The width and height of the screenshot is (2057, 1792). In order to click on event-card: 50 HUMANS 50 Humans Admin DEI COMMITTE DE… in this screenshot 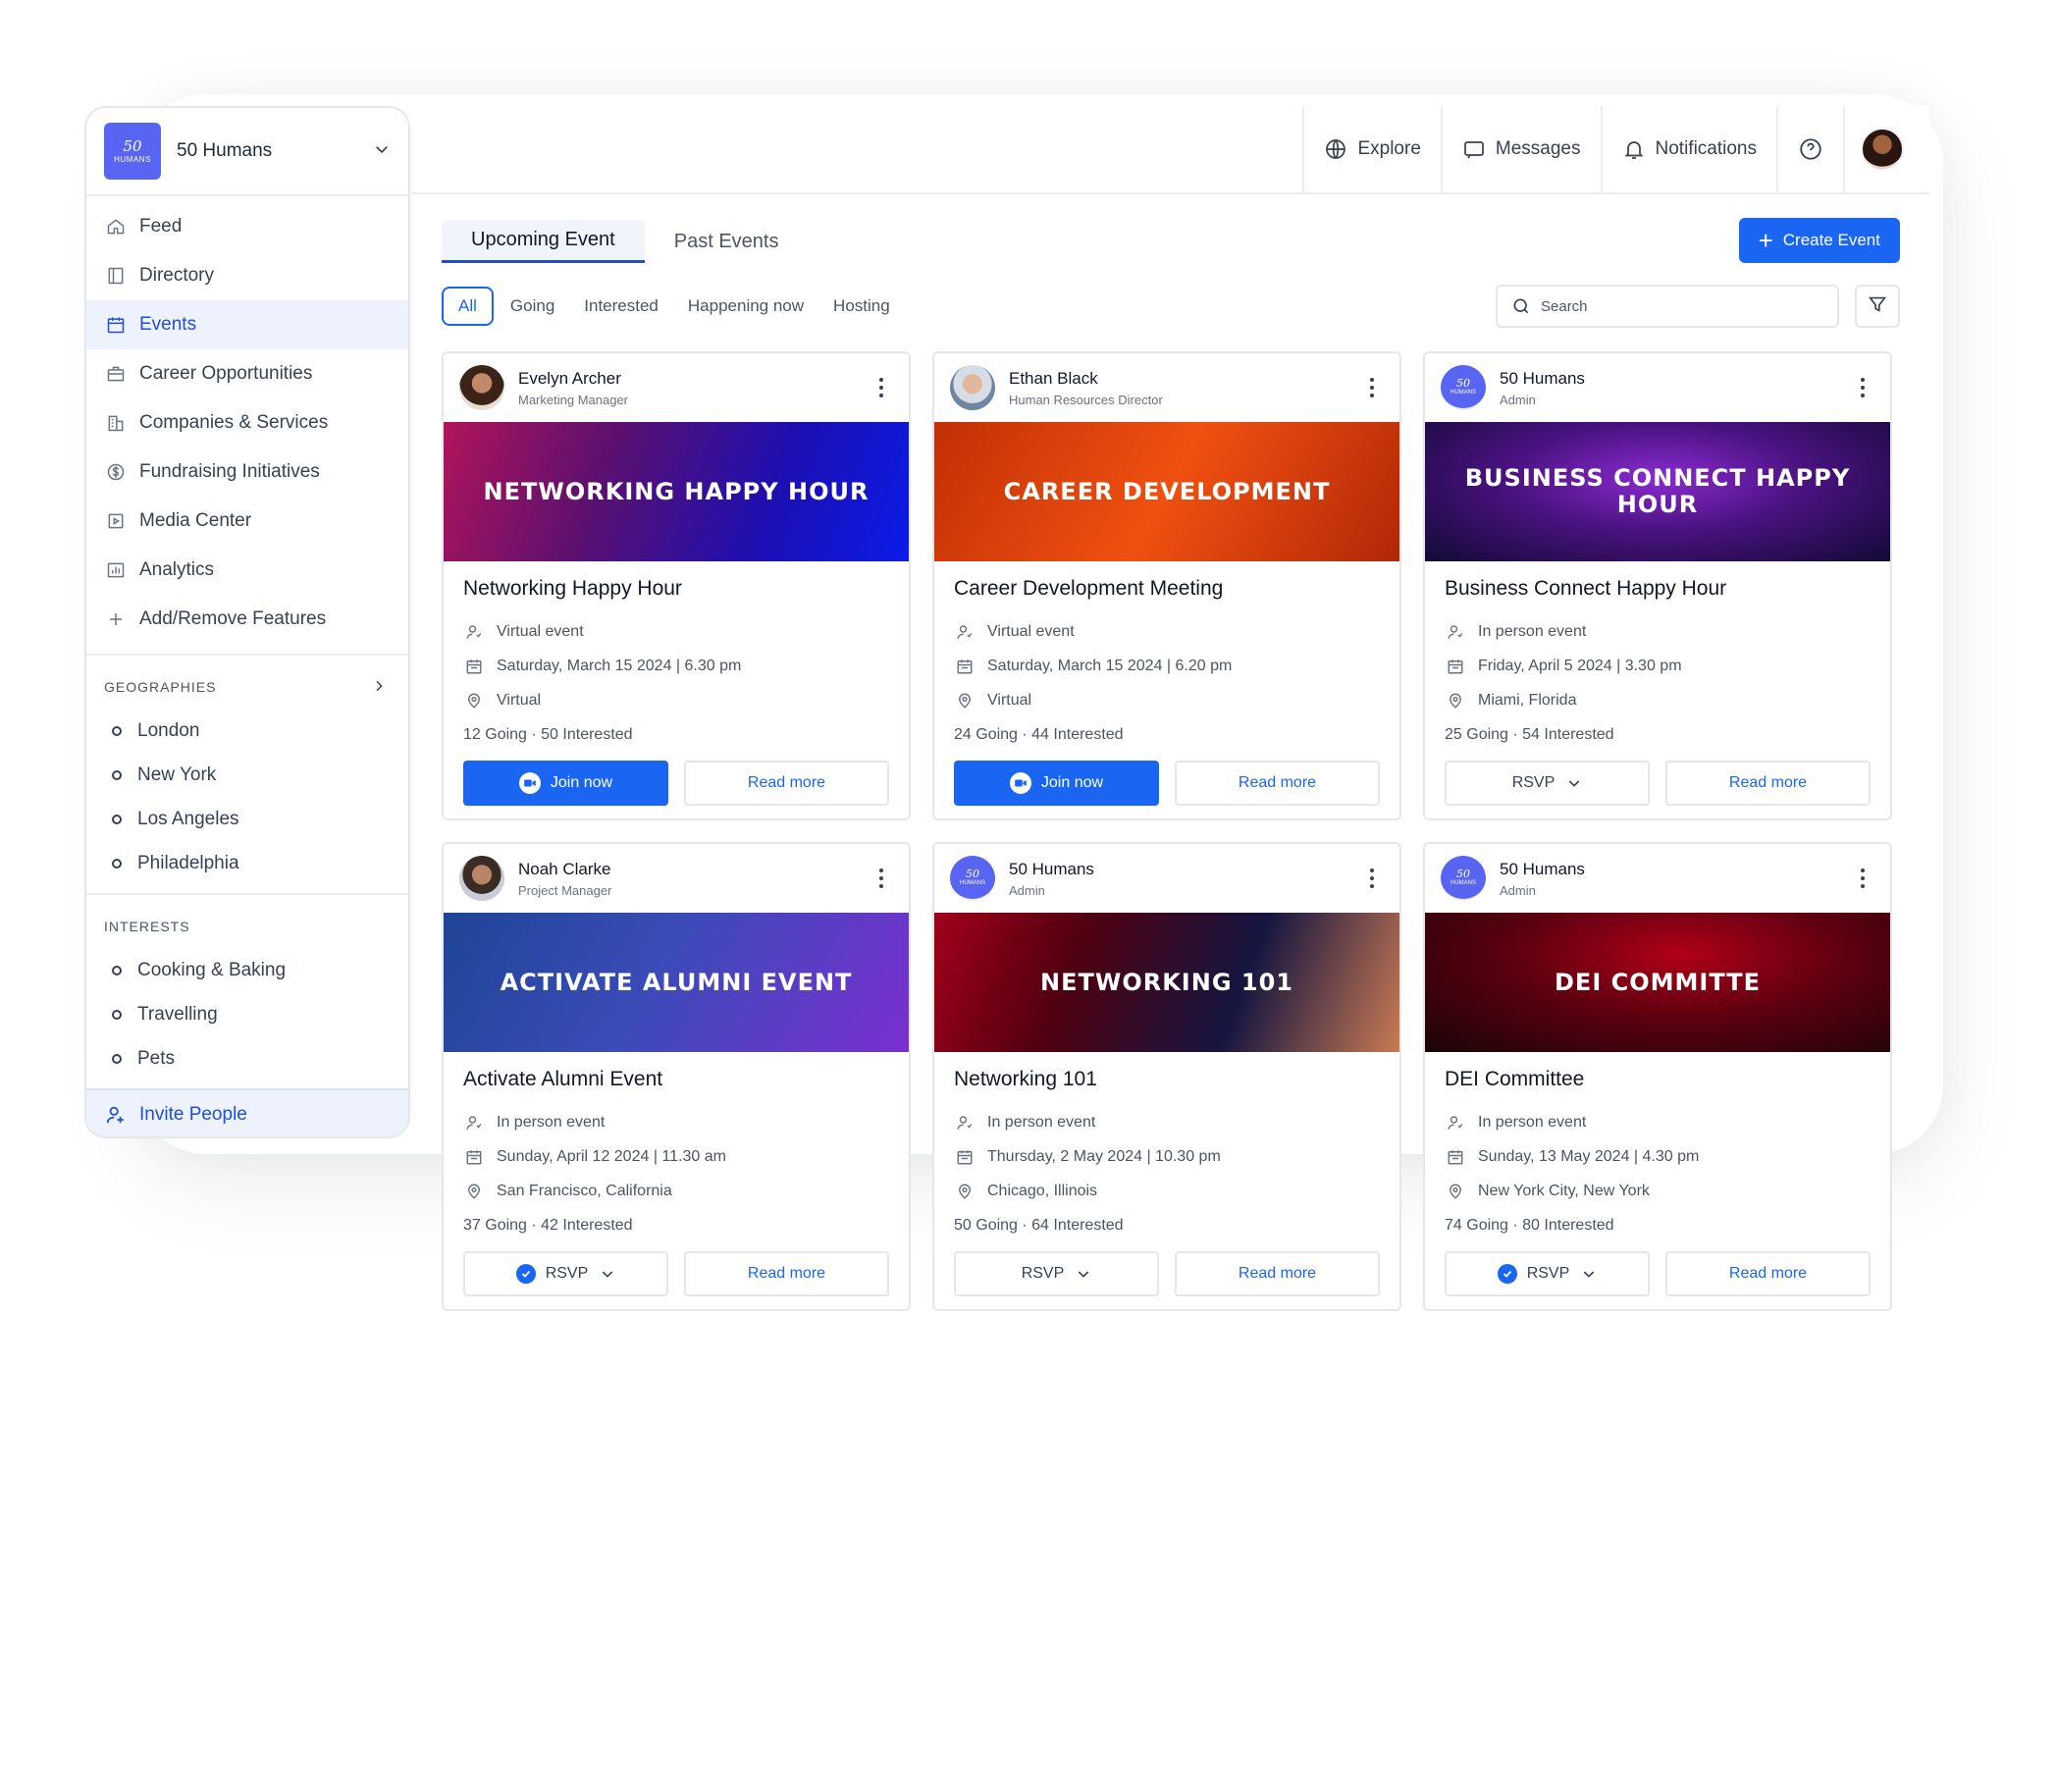, I will do `click(1657, 1076)`.